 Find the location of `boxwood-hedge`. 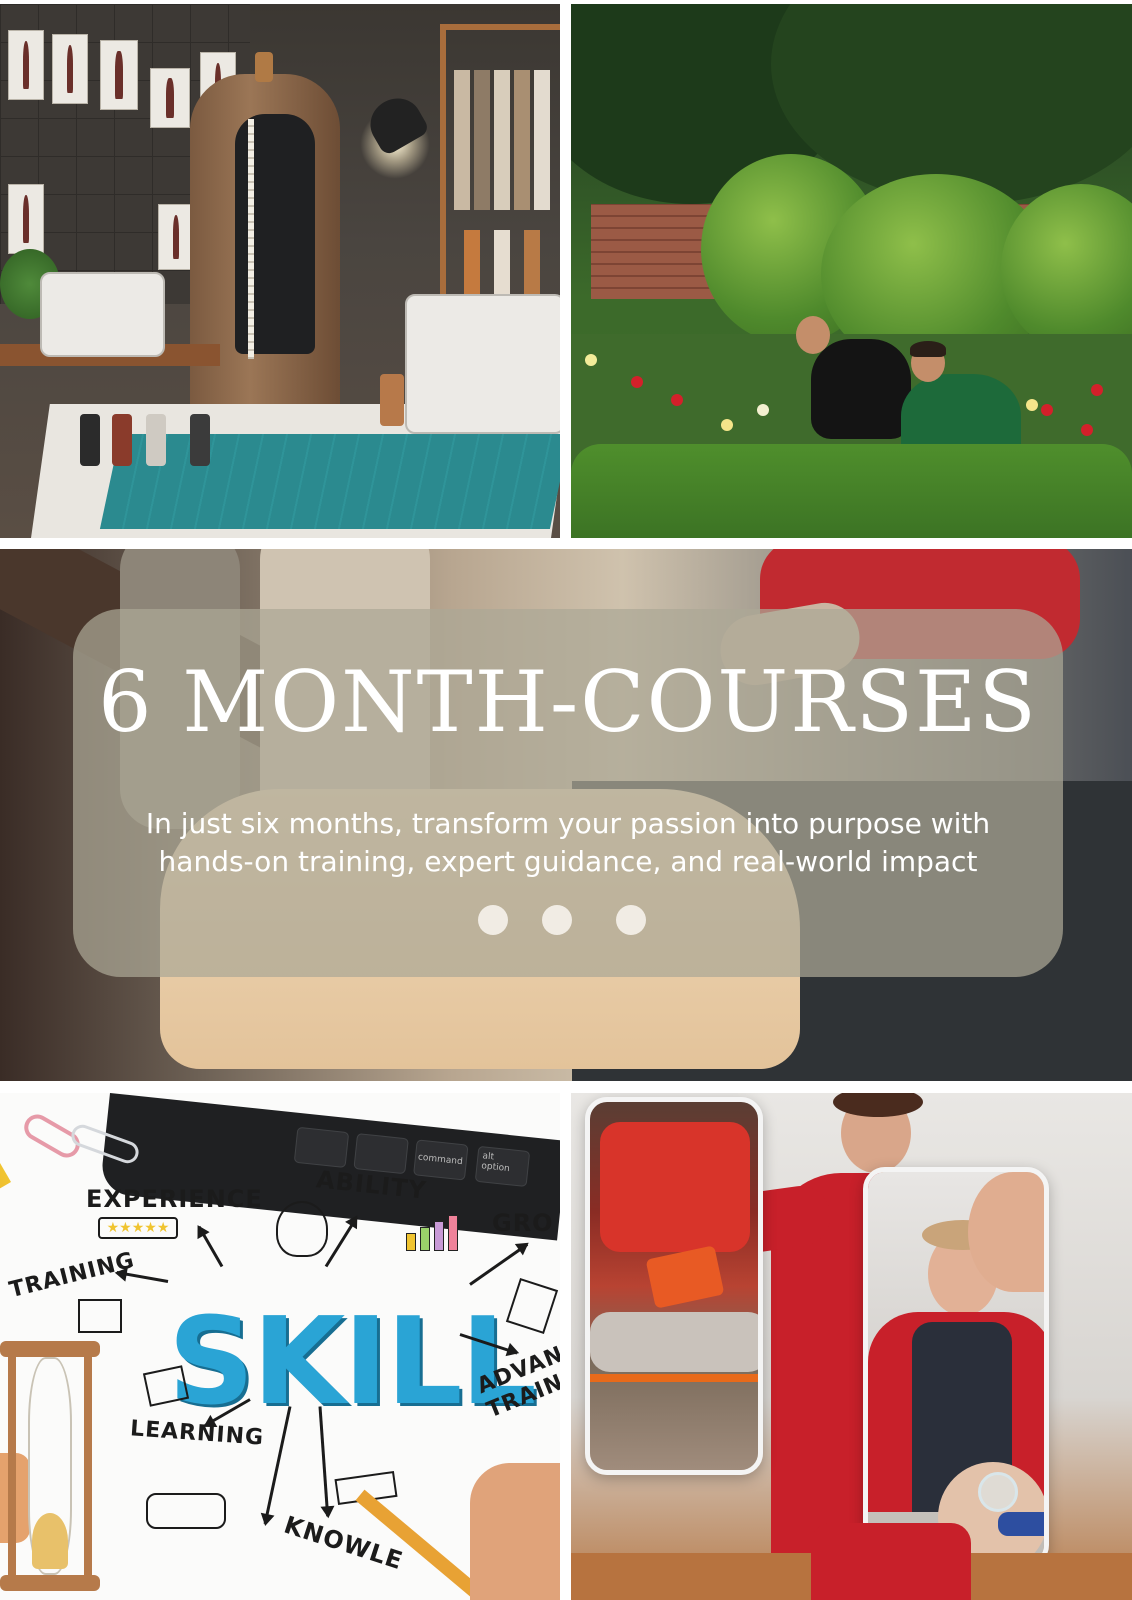

boxwood-hedge is located at coordinates (851, 491).